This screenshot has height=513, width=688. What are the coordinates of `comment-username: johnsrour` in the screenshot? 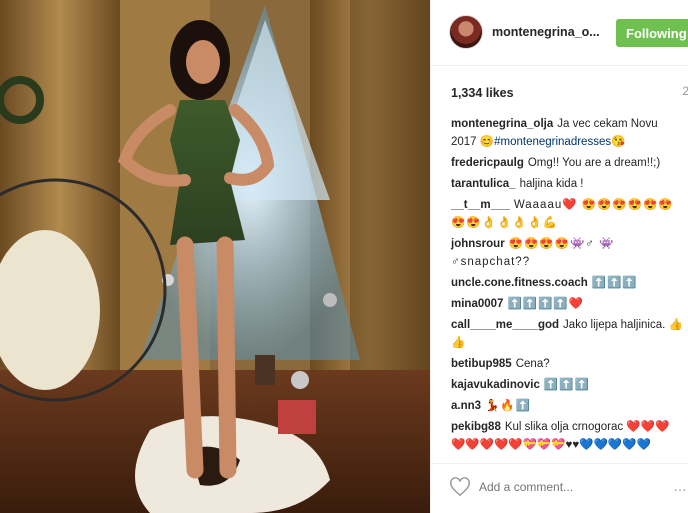 It's located at (478, 244).